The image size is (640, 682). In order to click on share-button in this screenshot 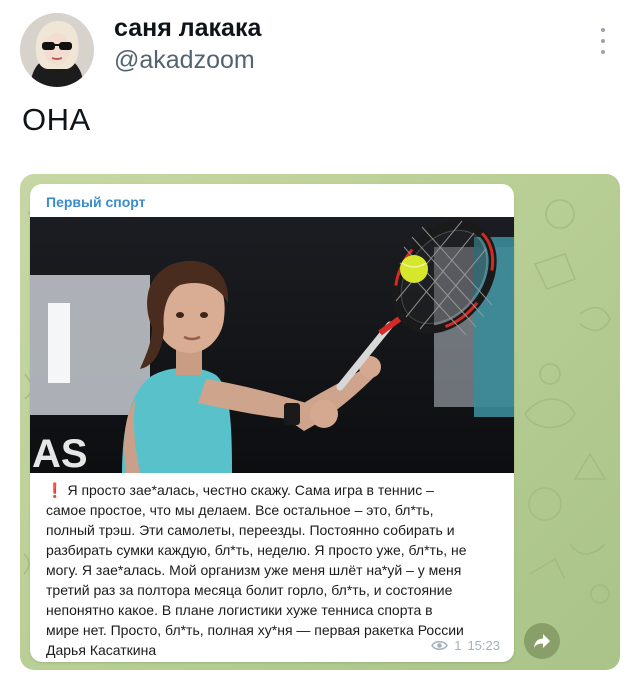, I will do `click(542, 641)`.